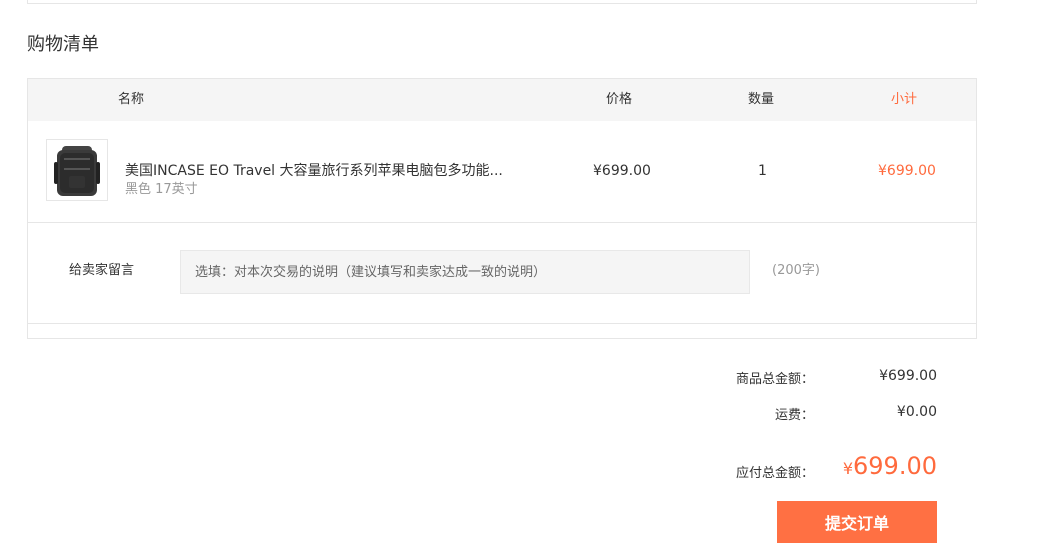  What do you see at coordinates (774, 473) in the screenshot?
I see `payable-total-label: 应付总金额：` at bounding box center [774, 473].